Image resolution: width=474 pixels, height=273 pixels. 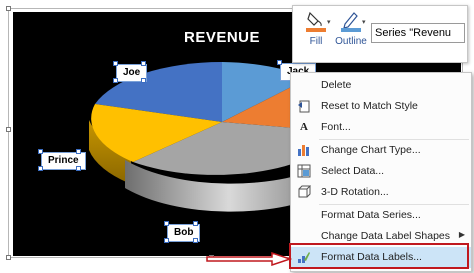 What do you see at coordinates (369, 106) in the screenshot?
I see `menu-item-label: Reset to Match Style` at bounding box center [369, 106].